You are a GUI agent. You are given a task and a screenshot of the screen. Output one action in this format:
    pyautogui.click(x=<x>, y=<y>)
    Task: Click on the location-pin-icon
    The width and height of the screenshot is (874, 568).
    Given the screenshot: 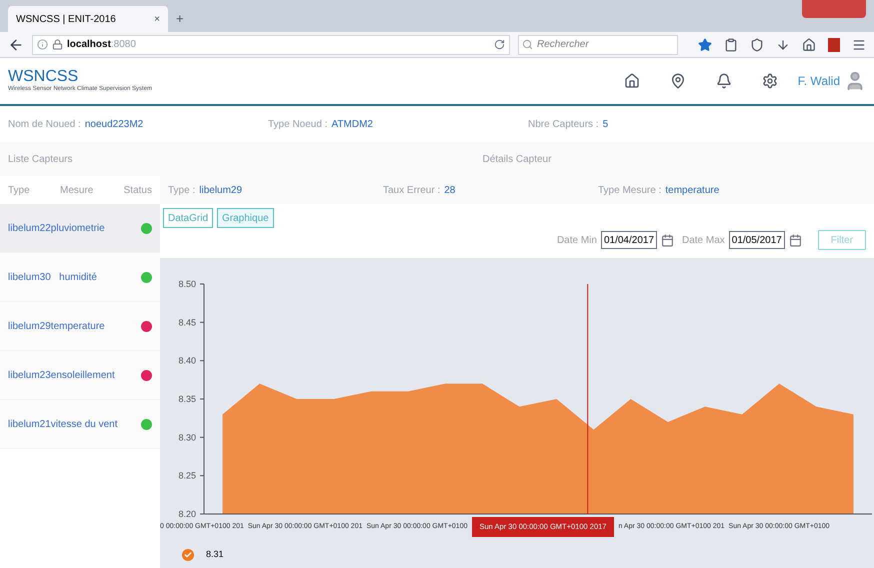 What is the action you would take?
    pyautogui.click(x=678, y=81)
    